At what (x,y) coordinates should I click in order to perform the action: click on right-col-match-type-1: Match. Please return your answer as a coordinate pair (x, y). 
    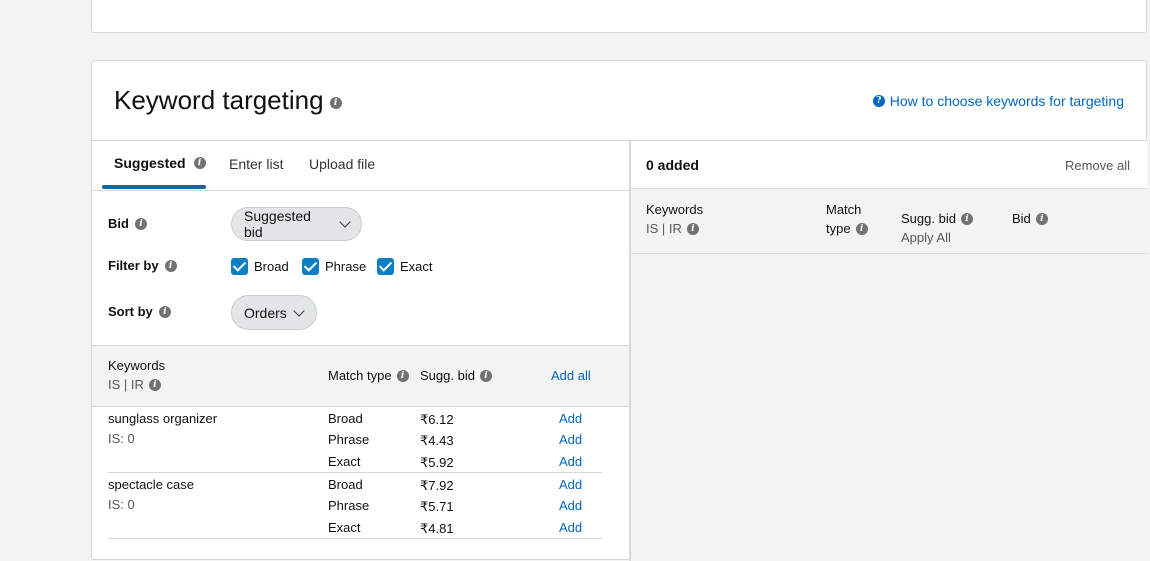
    Looking at the image, I should click on (844, 209).